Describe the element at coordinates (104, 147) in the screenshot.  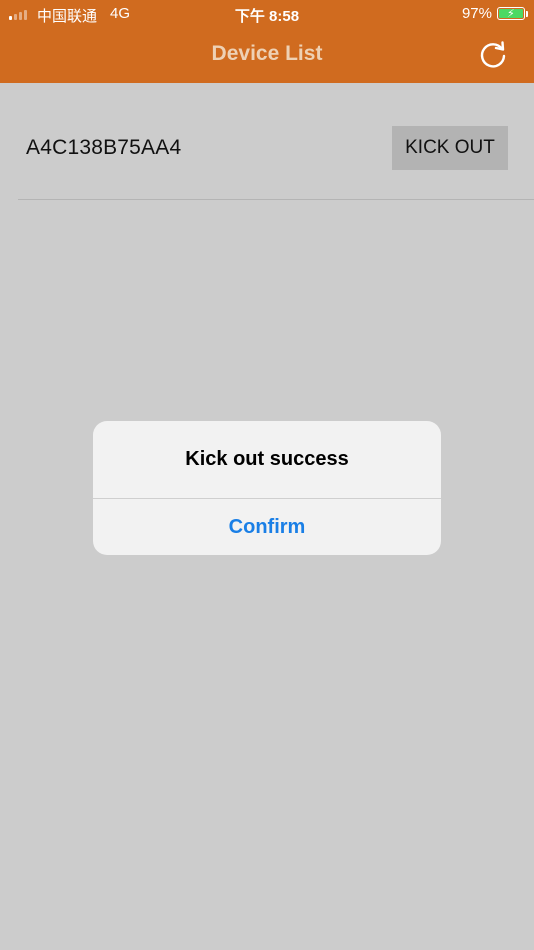
I see `device-id: A4C138B75AA4` at that location.